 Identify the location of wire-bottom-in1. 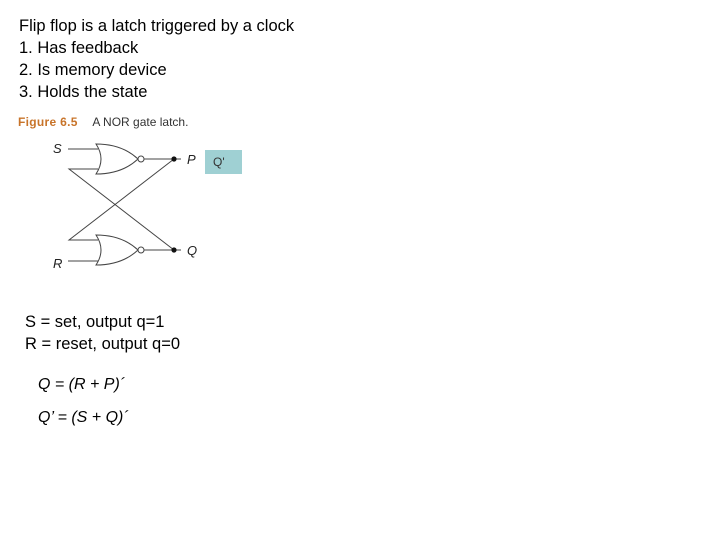
(121, 199).